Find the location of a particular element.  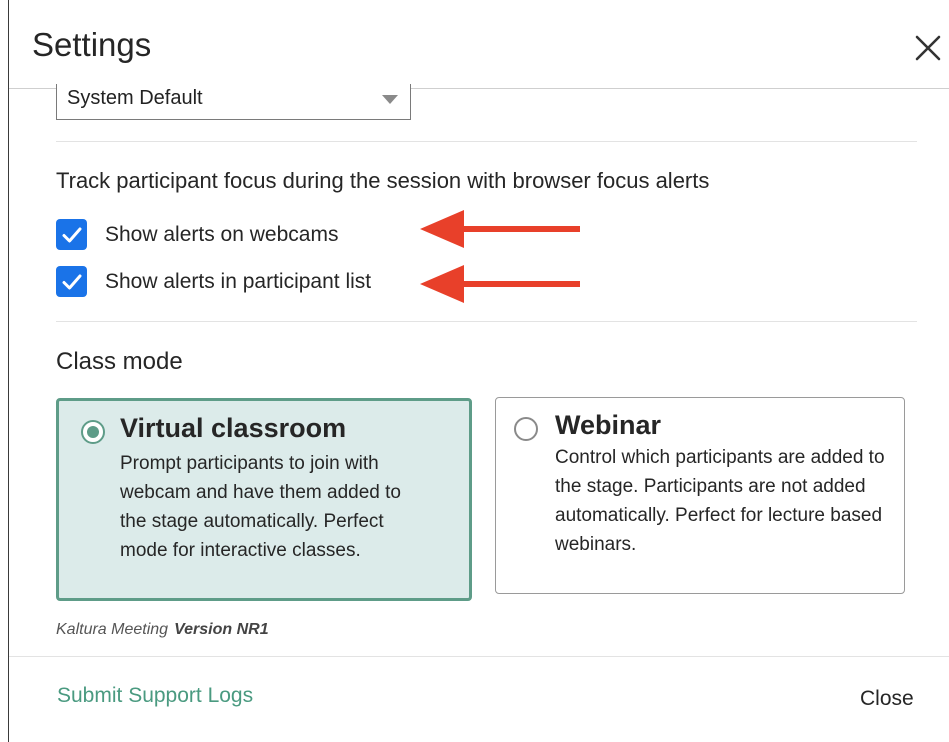

version-info: Kaltura Meeting Version NR1 is located at coordinates (162, 630).